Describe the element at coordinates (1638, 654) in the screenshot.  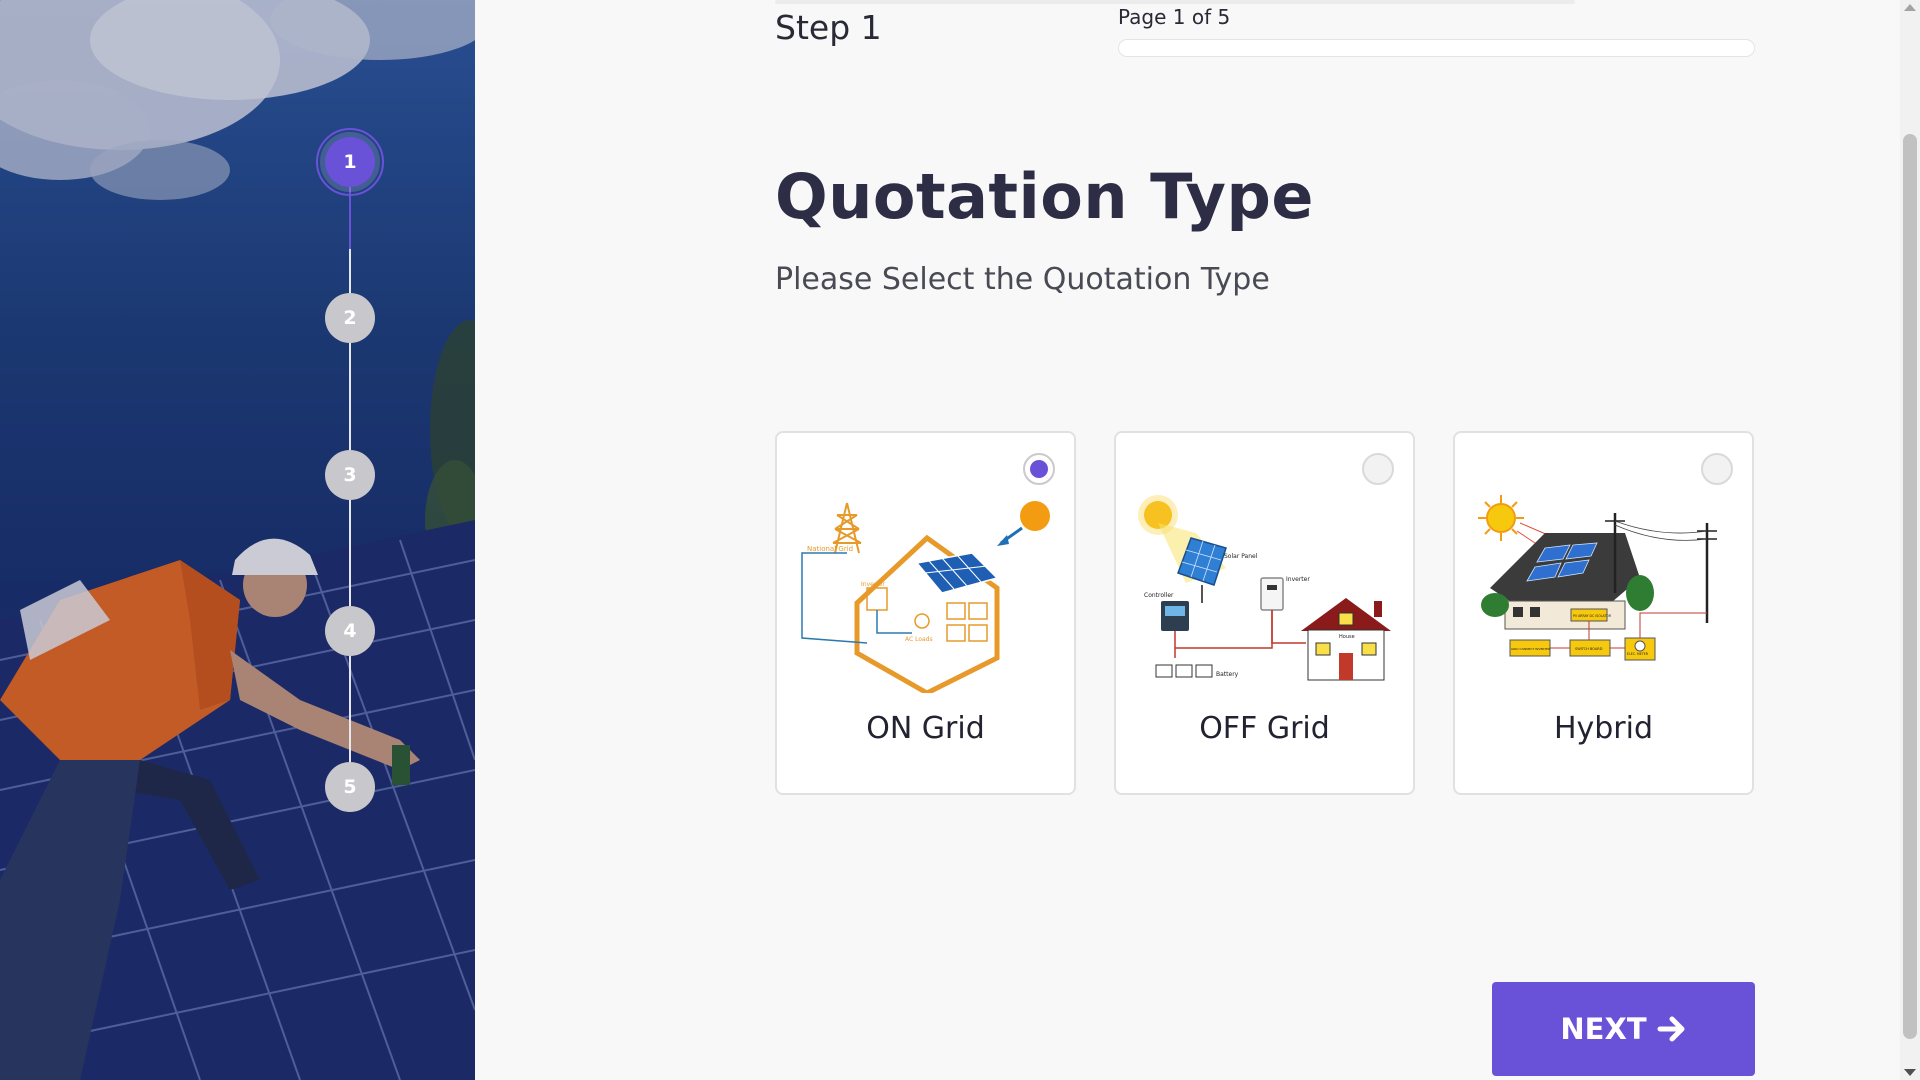
I see `hybrid-meter-label: ELEC. METER` at that location.